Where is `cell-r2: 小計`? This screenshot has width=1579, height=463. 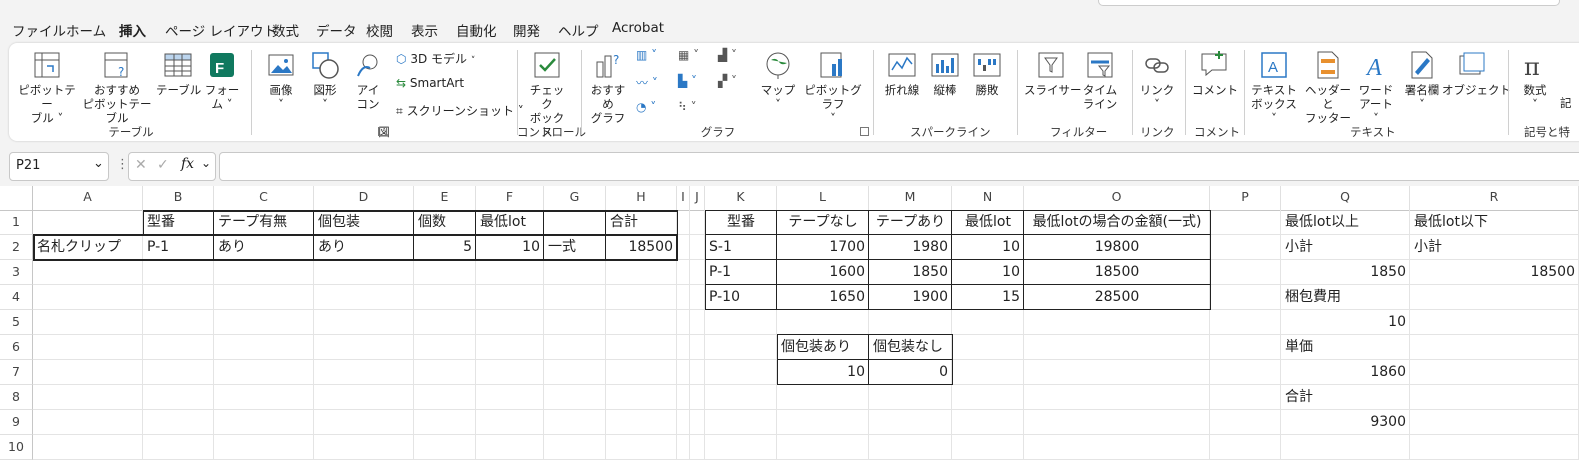 cell-r2: 小計 is located at coordinates (1494, 247).